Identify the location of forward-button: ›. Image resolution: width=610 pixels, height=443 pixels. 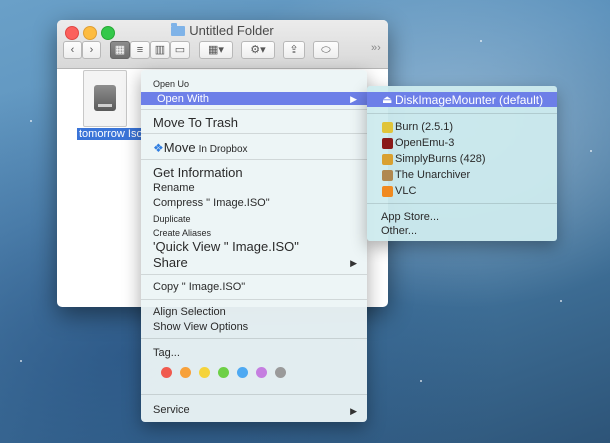
(91, 50).